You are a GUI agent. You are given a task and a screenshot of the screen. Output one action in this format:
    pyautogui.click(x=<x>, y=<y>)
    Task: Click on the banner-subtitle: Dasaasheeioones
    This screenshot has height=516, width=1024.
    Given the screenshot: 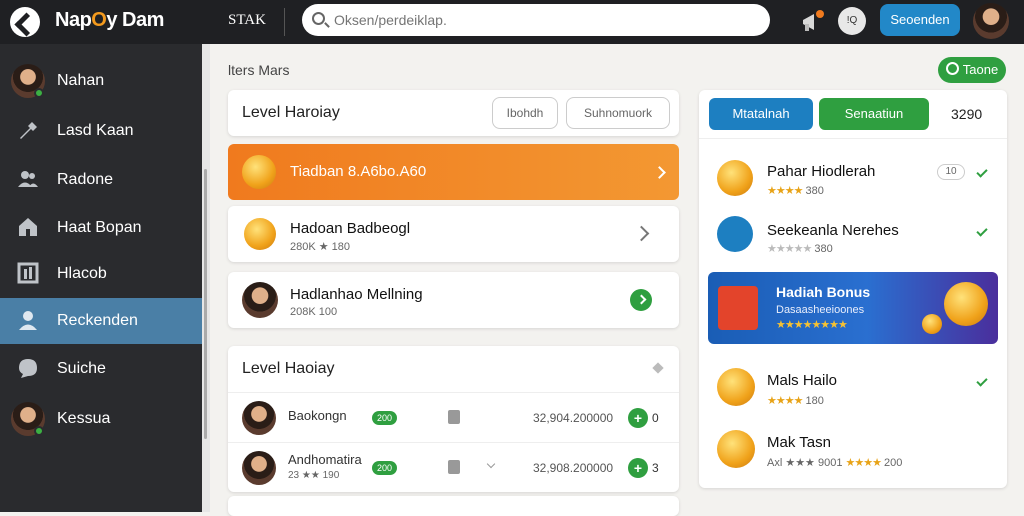 What is the action you would take?
    pyautogui.click(x=820, y=310)
    